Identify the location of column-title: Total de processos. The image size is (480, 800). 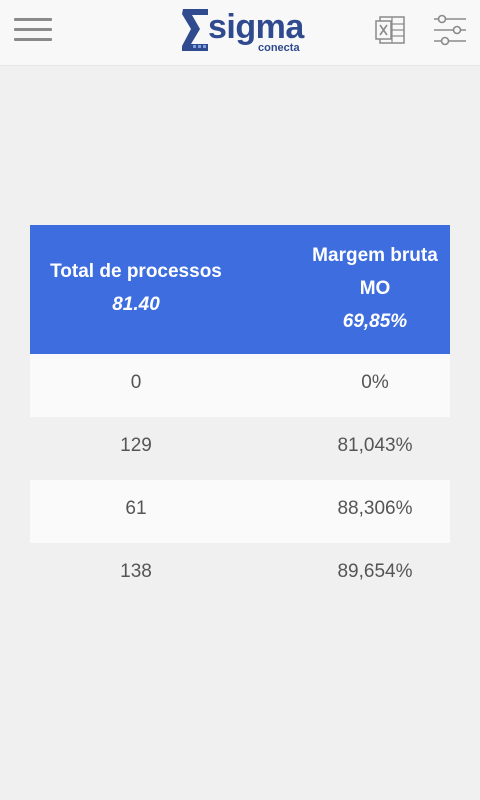
(136, 271).